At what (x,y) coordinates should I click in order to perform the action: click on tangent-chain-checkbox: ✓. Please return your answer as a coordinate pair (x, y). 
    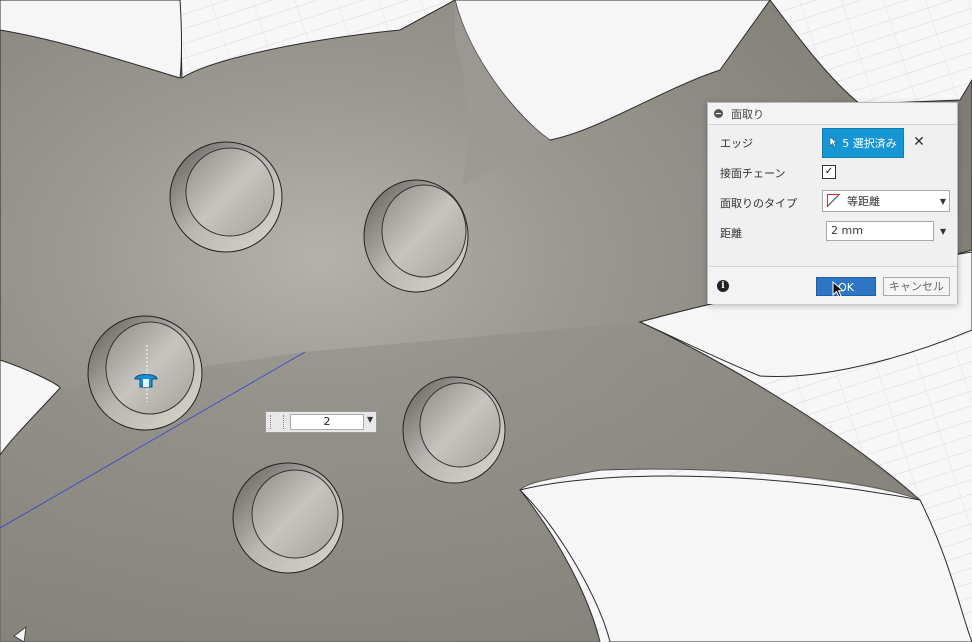
    Looking at the image, I should click on (829, 172).